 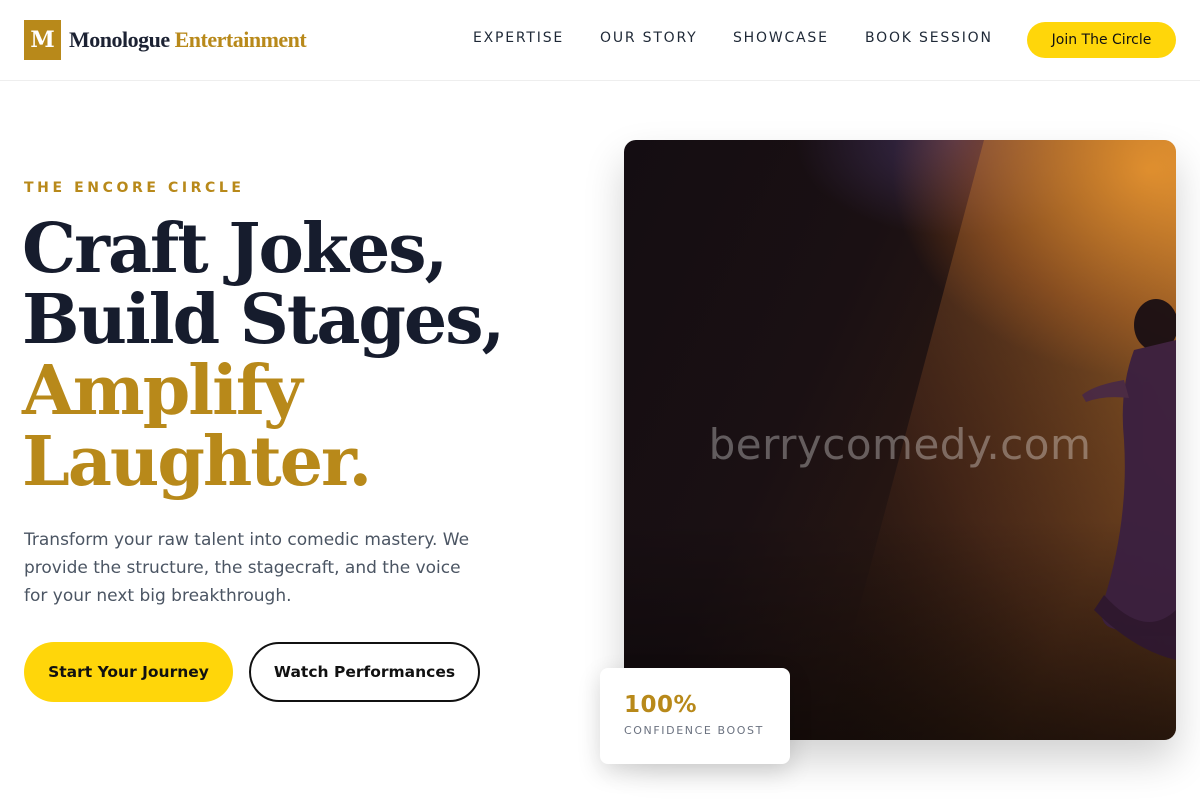 I want to click on headline-line-2: Build Stages,, so click(x=263, y=320).